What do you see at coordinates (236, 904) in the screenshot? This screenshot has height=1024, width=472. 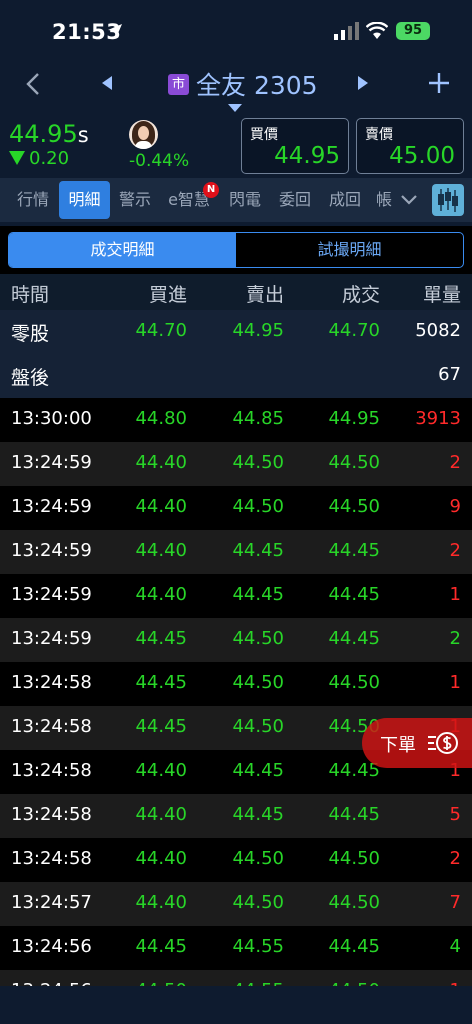 I see `table-row: 13:24:57 44.40 44.50 44.50 7` at bounding box center [236, 904].